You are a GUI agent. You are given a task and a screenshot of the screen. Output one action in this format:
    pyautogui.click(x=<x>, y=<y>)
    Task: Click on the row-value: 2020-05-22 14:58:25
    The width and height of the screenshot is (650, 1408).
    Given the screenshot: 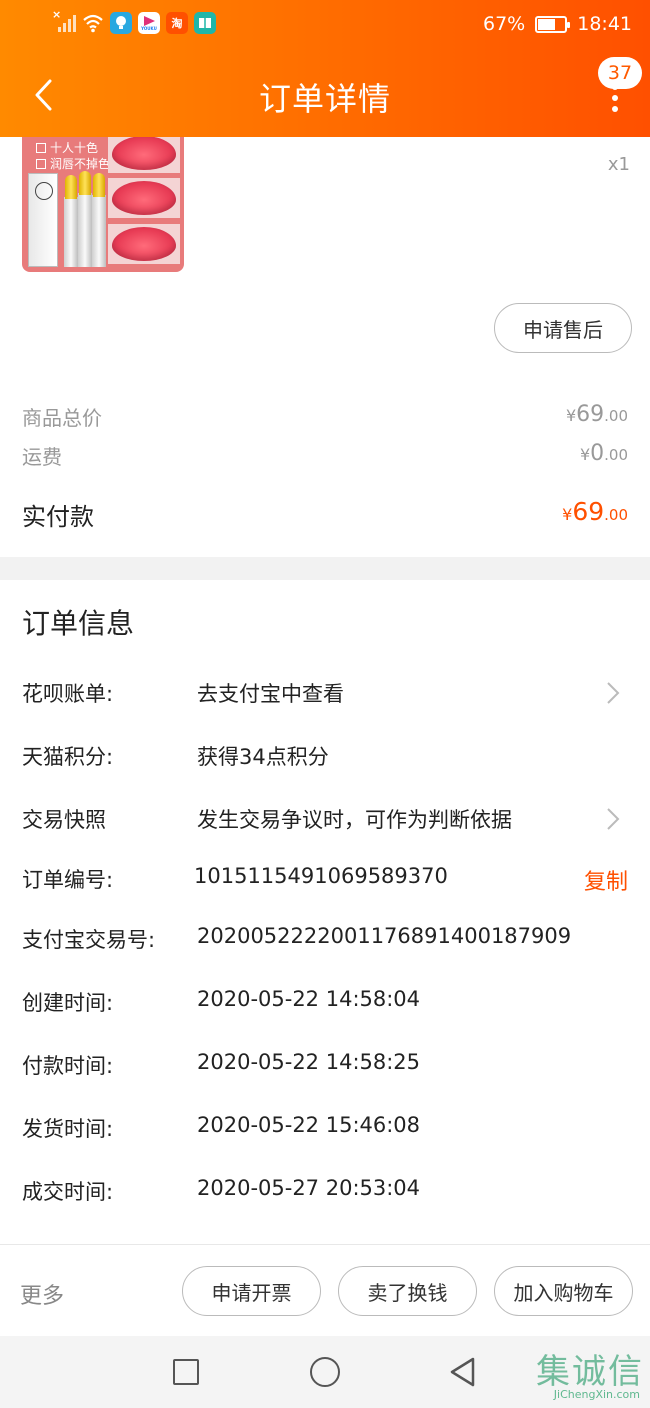 What is the action you would take?
    pyautogui.click(x=309, y=1062)
    